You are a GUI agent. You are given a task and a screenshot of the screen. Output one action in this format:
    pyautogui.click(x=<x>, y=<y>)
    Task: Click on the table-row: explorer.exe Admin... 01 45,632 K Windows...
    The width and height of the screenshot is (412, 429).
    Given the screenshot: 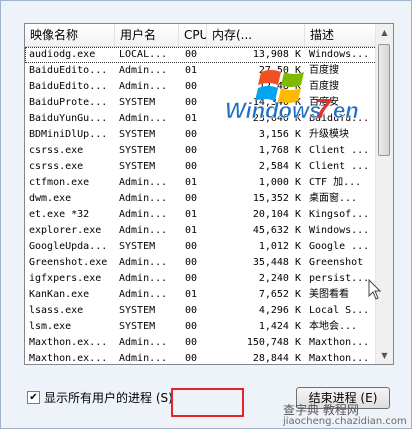 What is the action you would take?
    pyautogui.click(x=201, y=231)
    